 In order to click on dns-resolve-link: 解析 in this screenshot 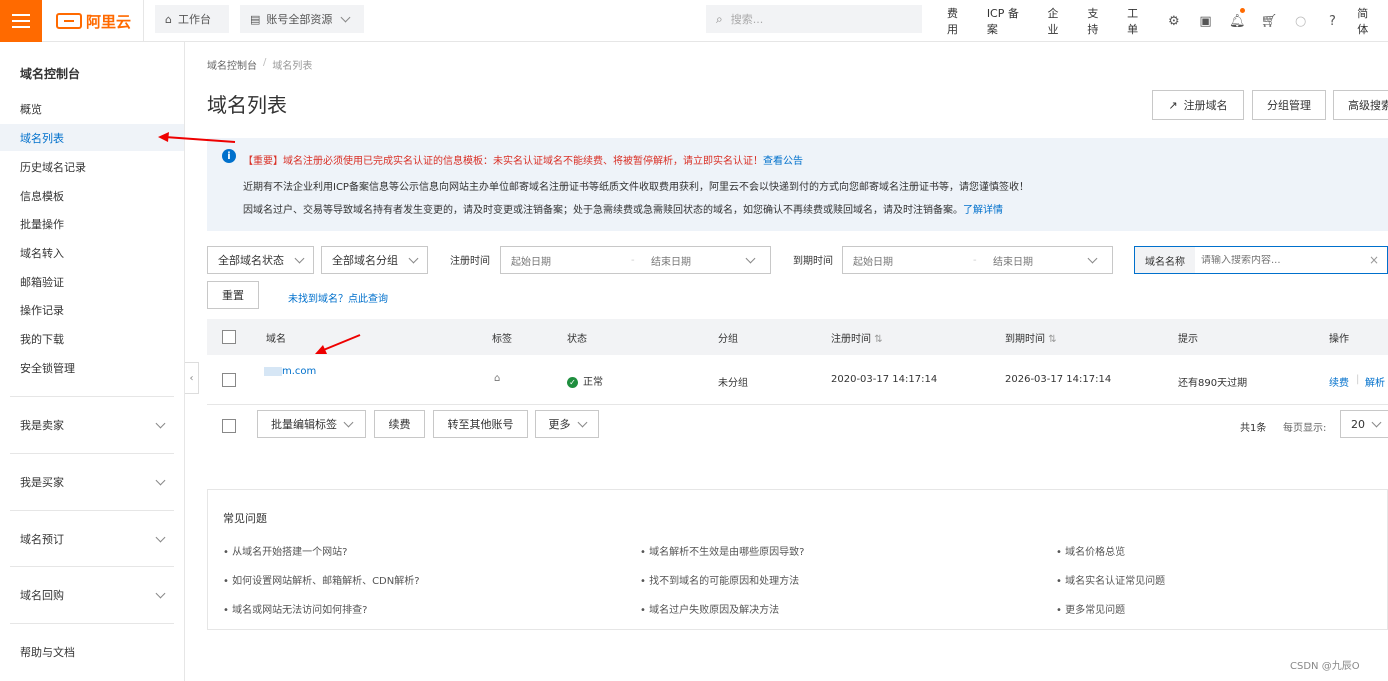, I will do `click(1375, 381)`.